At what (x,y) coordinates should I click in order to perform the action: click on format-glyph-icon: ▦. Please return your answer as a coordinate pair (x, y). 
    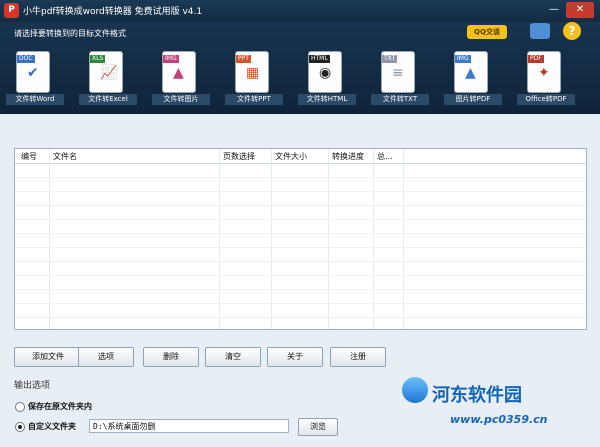
    Looking at the image, I should click on (253, 73).